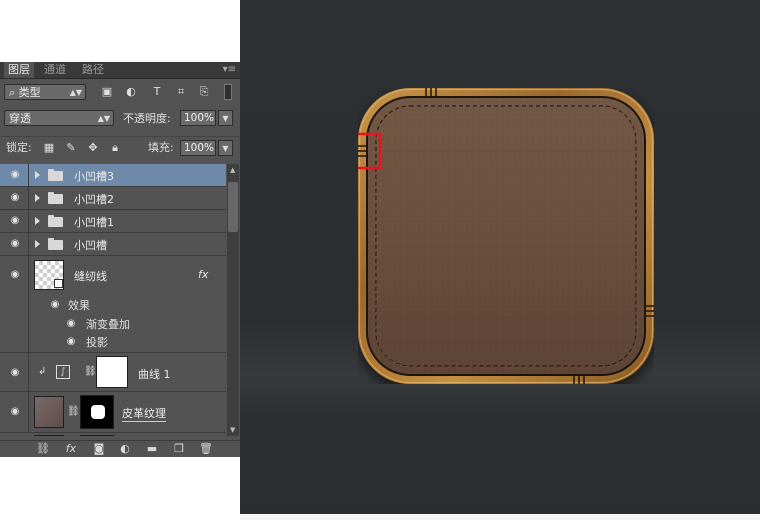 The width and height of the screenshot is (760, 520). I want to click on curves-icon: ∫, so click(63, 372).